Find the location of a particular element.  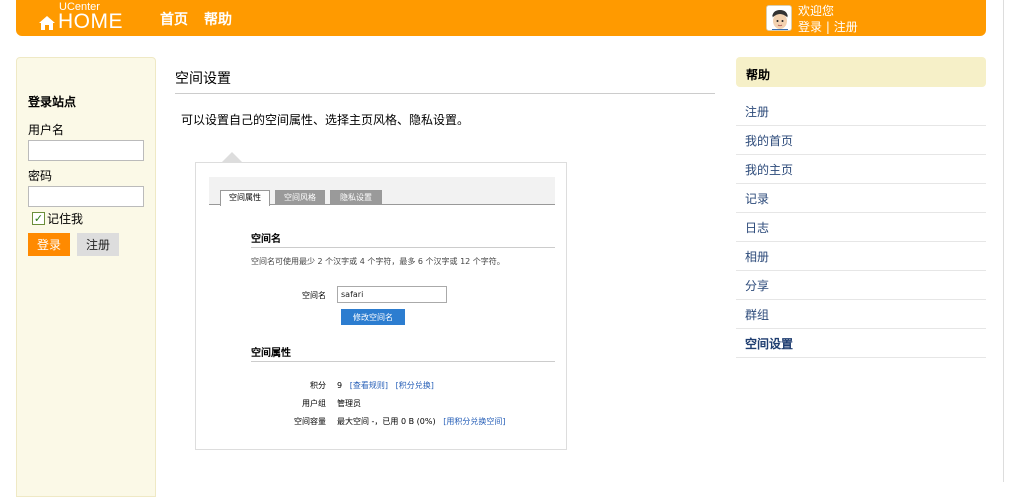

username-label: 用户名 is located at coordinates (46, 130).